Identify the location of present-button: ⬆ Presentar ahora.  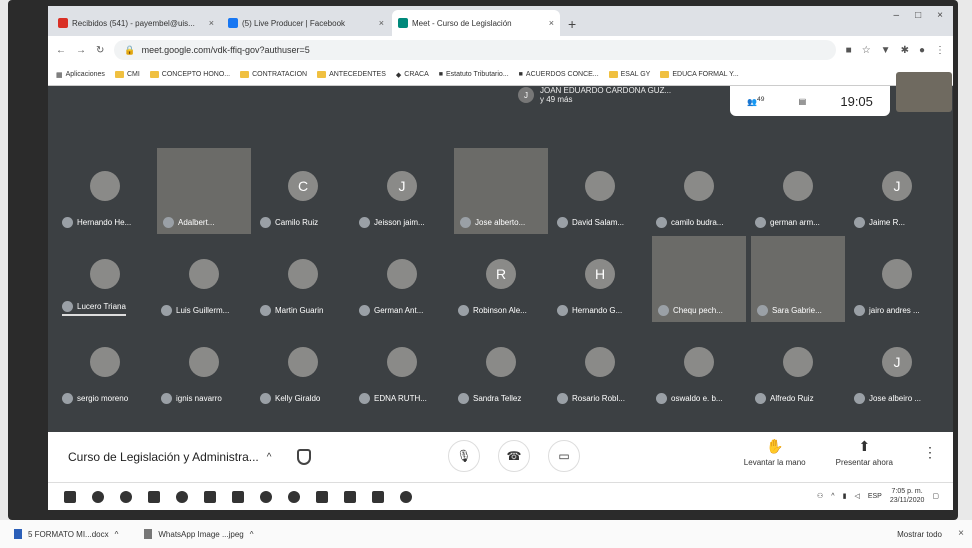
(864, 452).